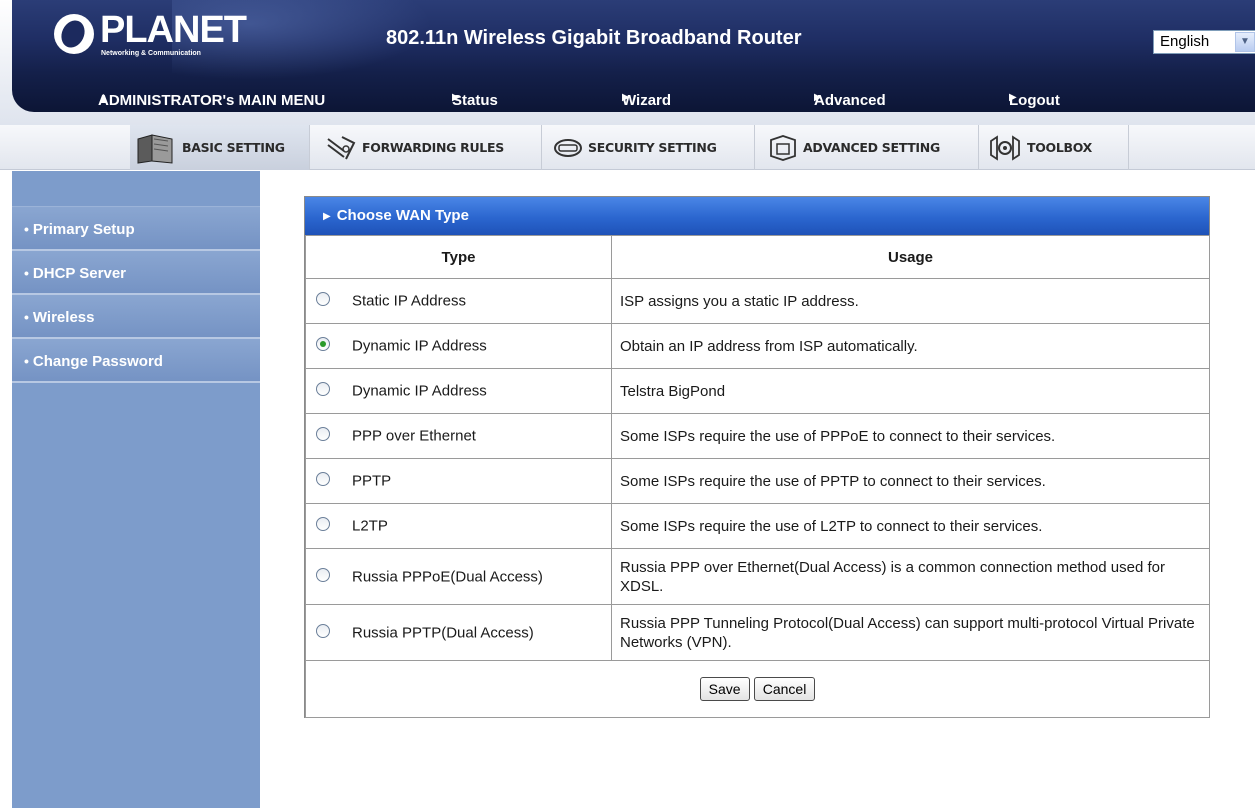 The height and width of the screenshot is (808, 1255). Describe the element at coordinates (724, 689) in the screenshot. I see `save-button: Save` at that location.